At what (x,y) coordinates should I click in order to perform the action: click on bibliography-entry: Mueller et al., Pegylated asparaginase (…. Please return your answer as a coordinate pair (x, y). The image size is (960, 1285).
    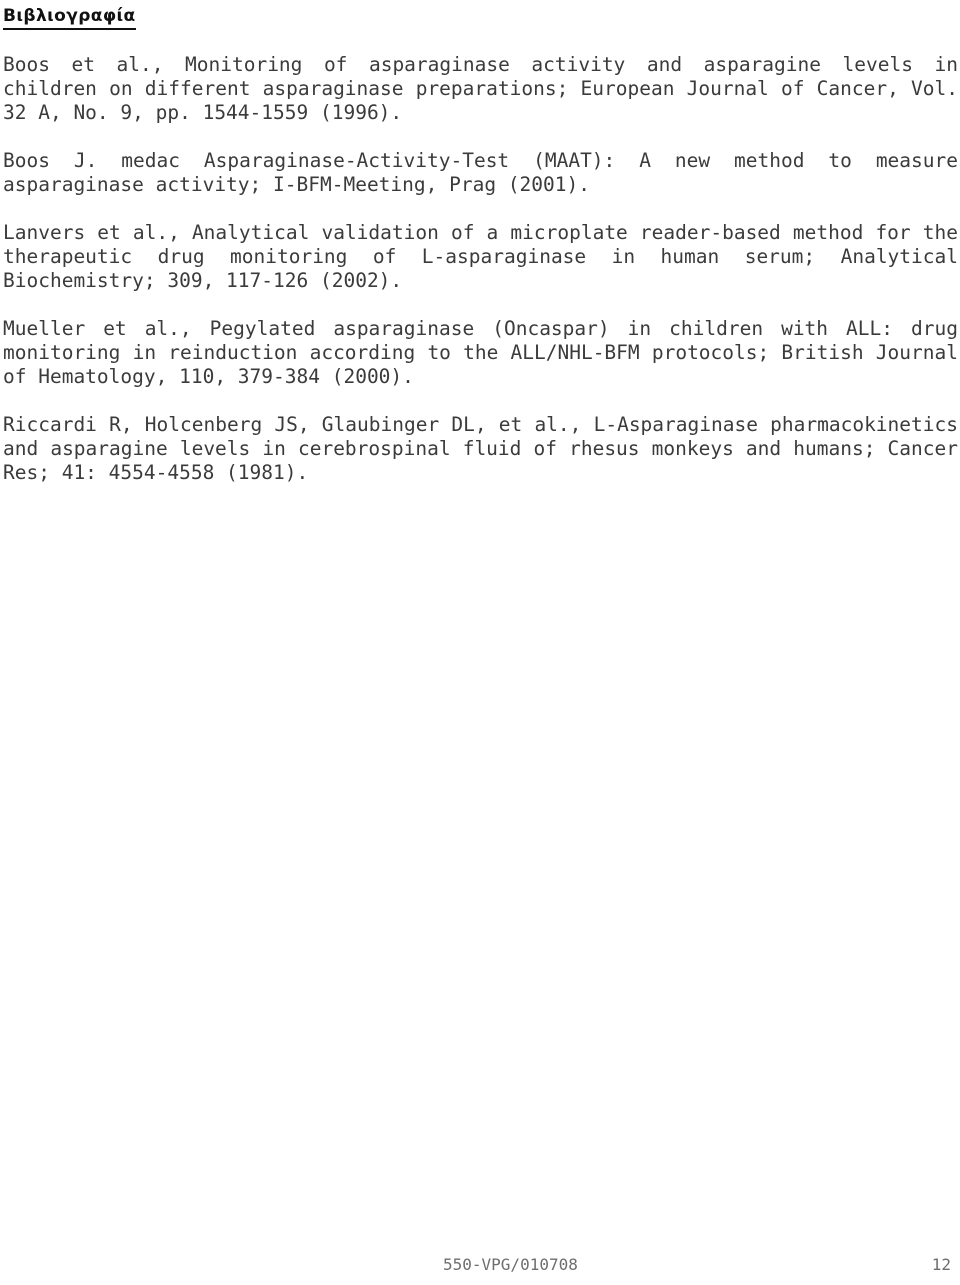
    Looking at the image, I should click on (480, 352).